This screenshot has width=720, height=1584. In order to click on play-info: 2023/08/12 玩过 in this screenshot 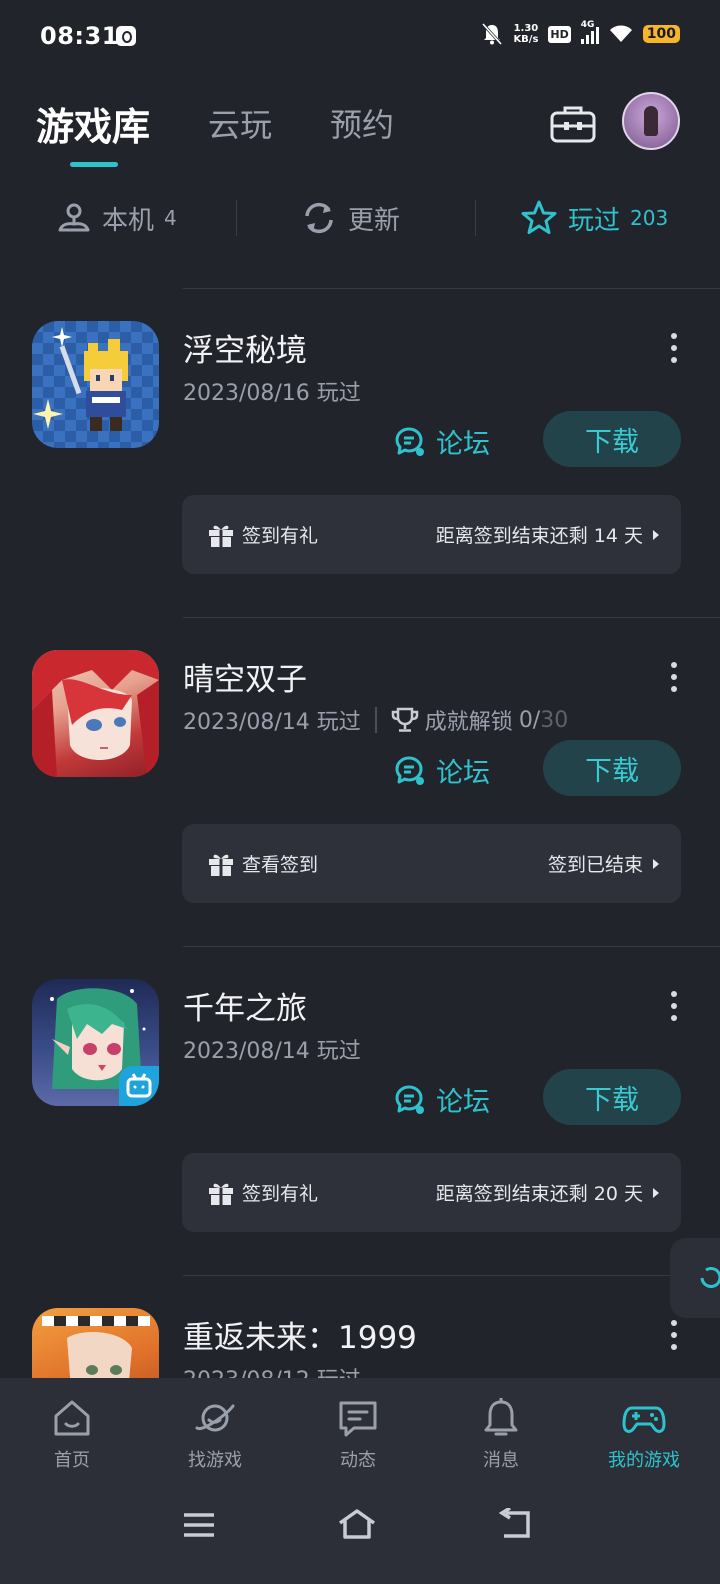, I will do `click(272, 1370)`.